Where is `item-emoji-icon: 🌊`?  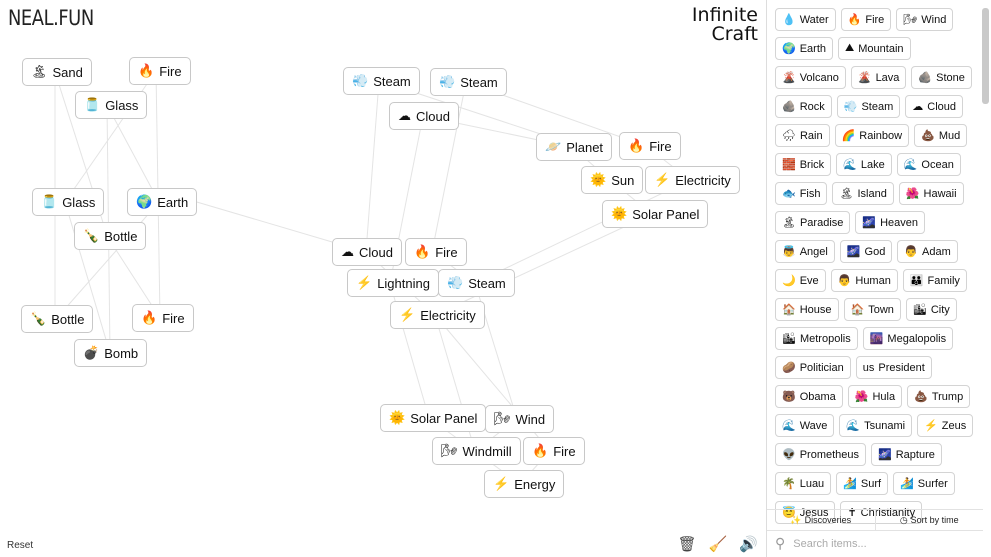
item-emoji-icon: 🌊 is located at coordinates (910, 165).